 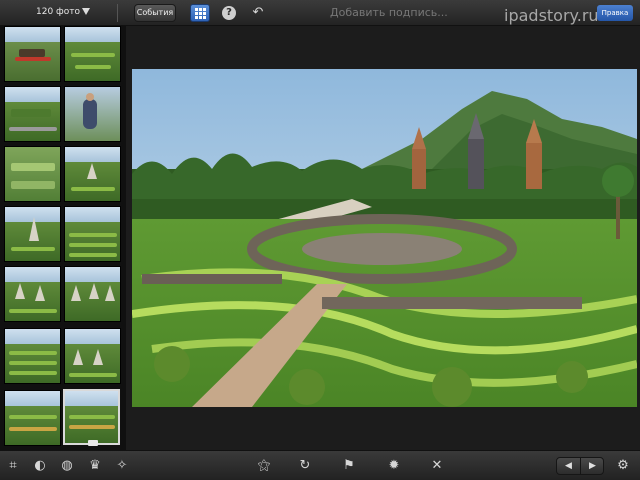 I want to click on crop-icon: ⌗, so click(x=13, y=466).